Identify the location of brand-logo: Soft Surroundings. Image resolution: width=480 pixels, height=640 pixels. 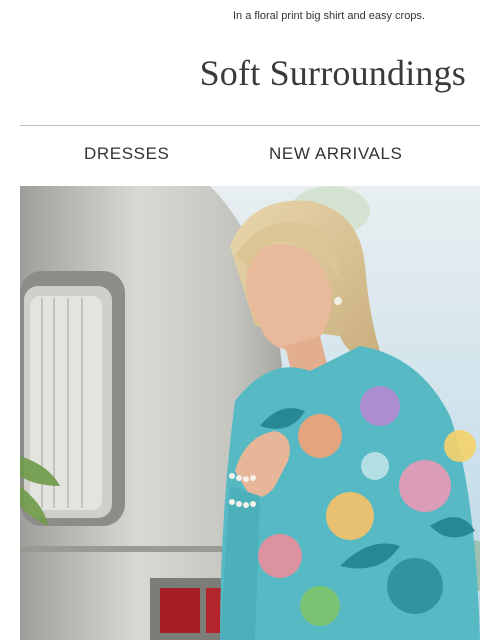
(333, 73).